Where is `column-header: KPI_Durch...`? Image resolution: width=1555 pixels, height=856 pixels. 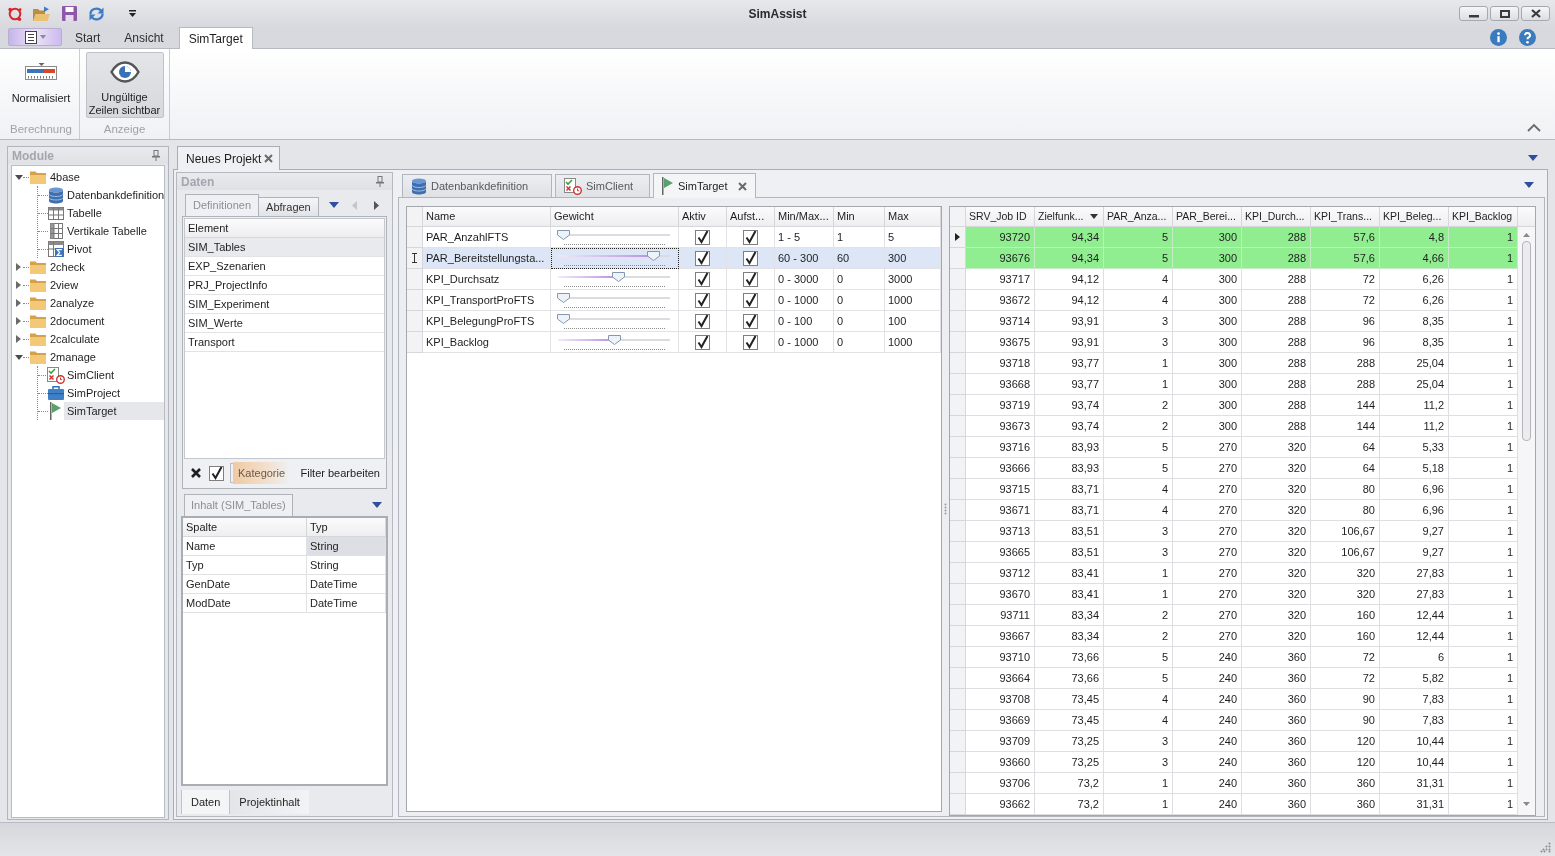
column-header: KPI_Durch... is located at coordinates (1276, 217).